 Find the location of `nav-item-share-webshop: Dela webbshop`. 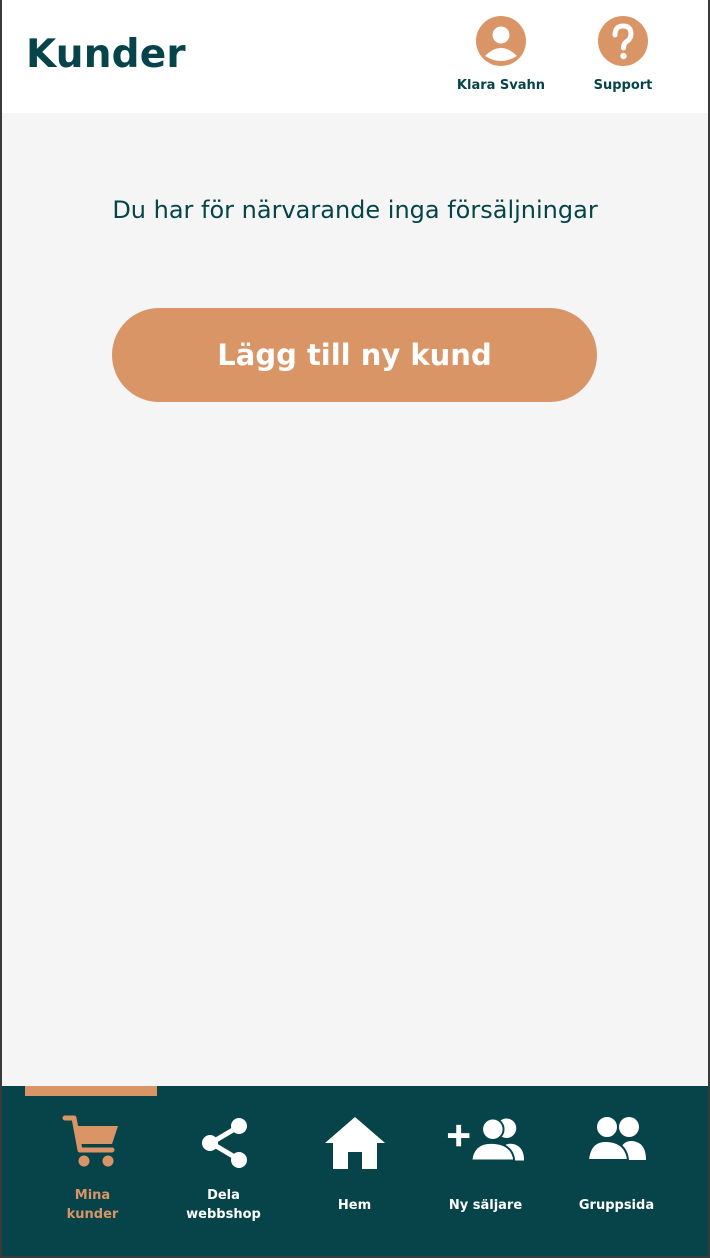

nav-item-share-webshop: Dela webbshop is located at coordinates (223, 1171).